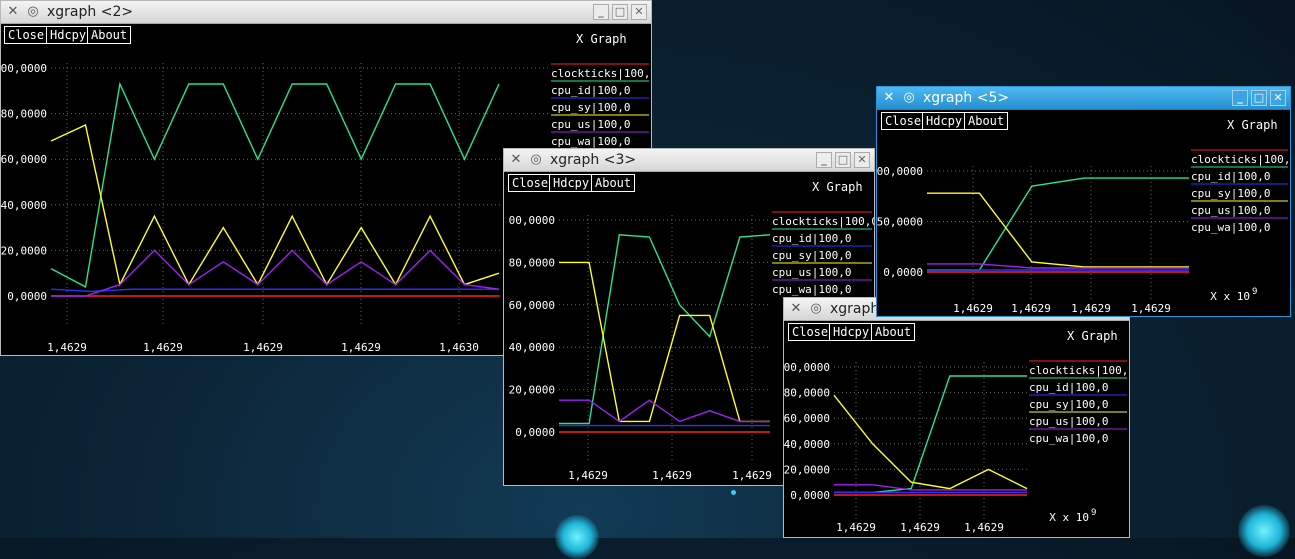 This screenshot has width=1295, height=559. Describe the element at coordinates (577, 537) in the screenshot. I see `wallpaper-glow` at that location.